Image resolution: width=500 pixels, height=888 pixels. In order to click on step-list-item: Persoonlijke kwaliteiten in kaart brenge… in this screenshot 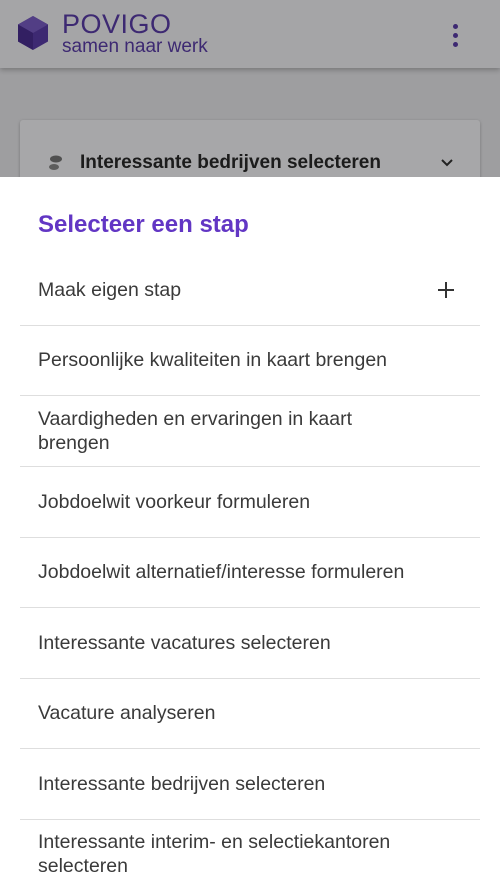, I will do `click(250, 360)`.